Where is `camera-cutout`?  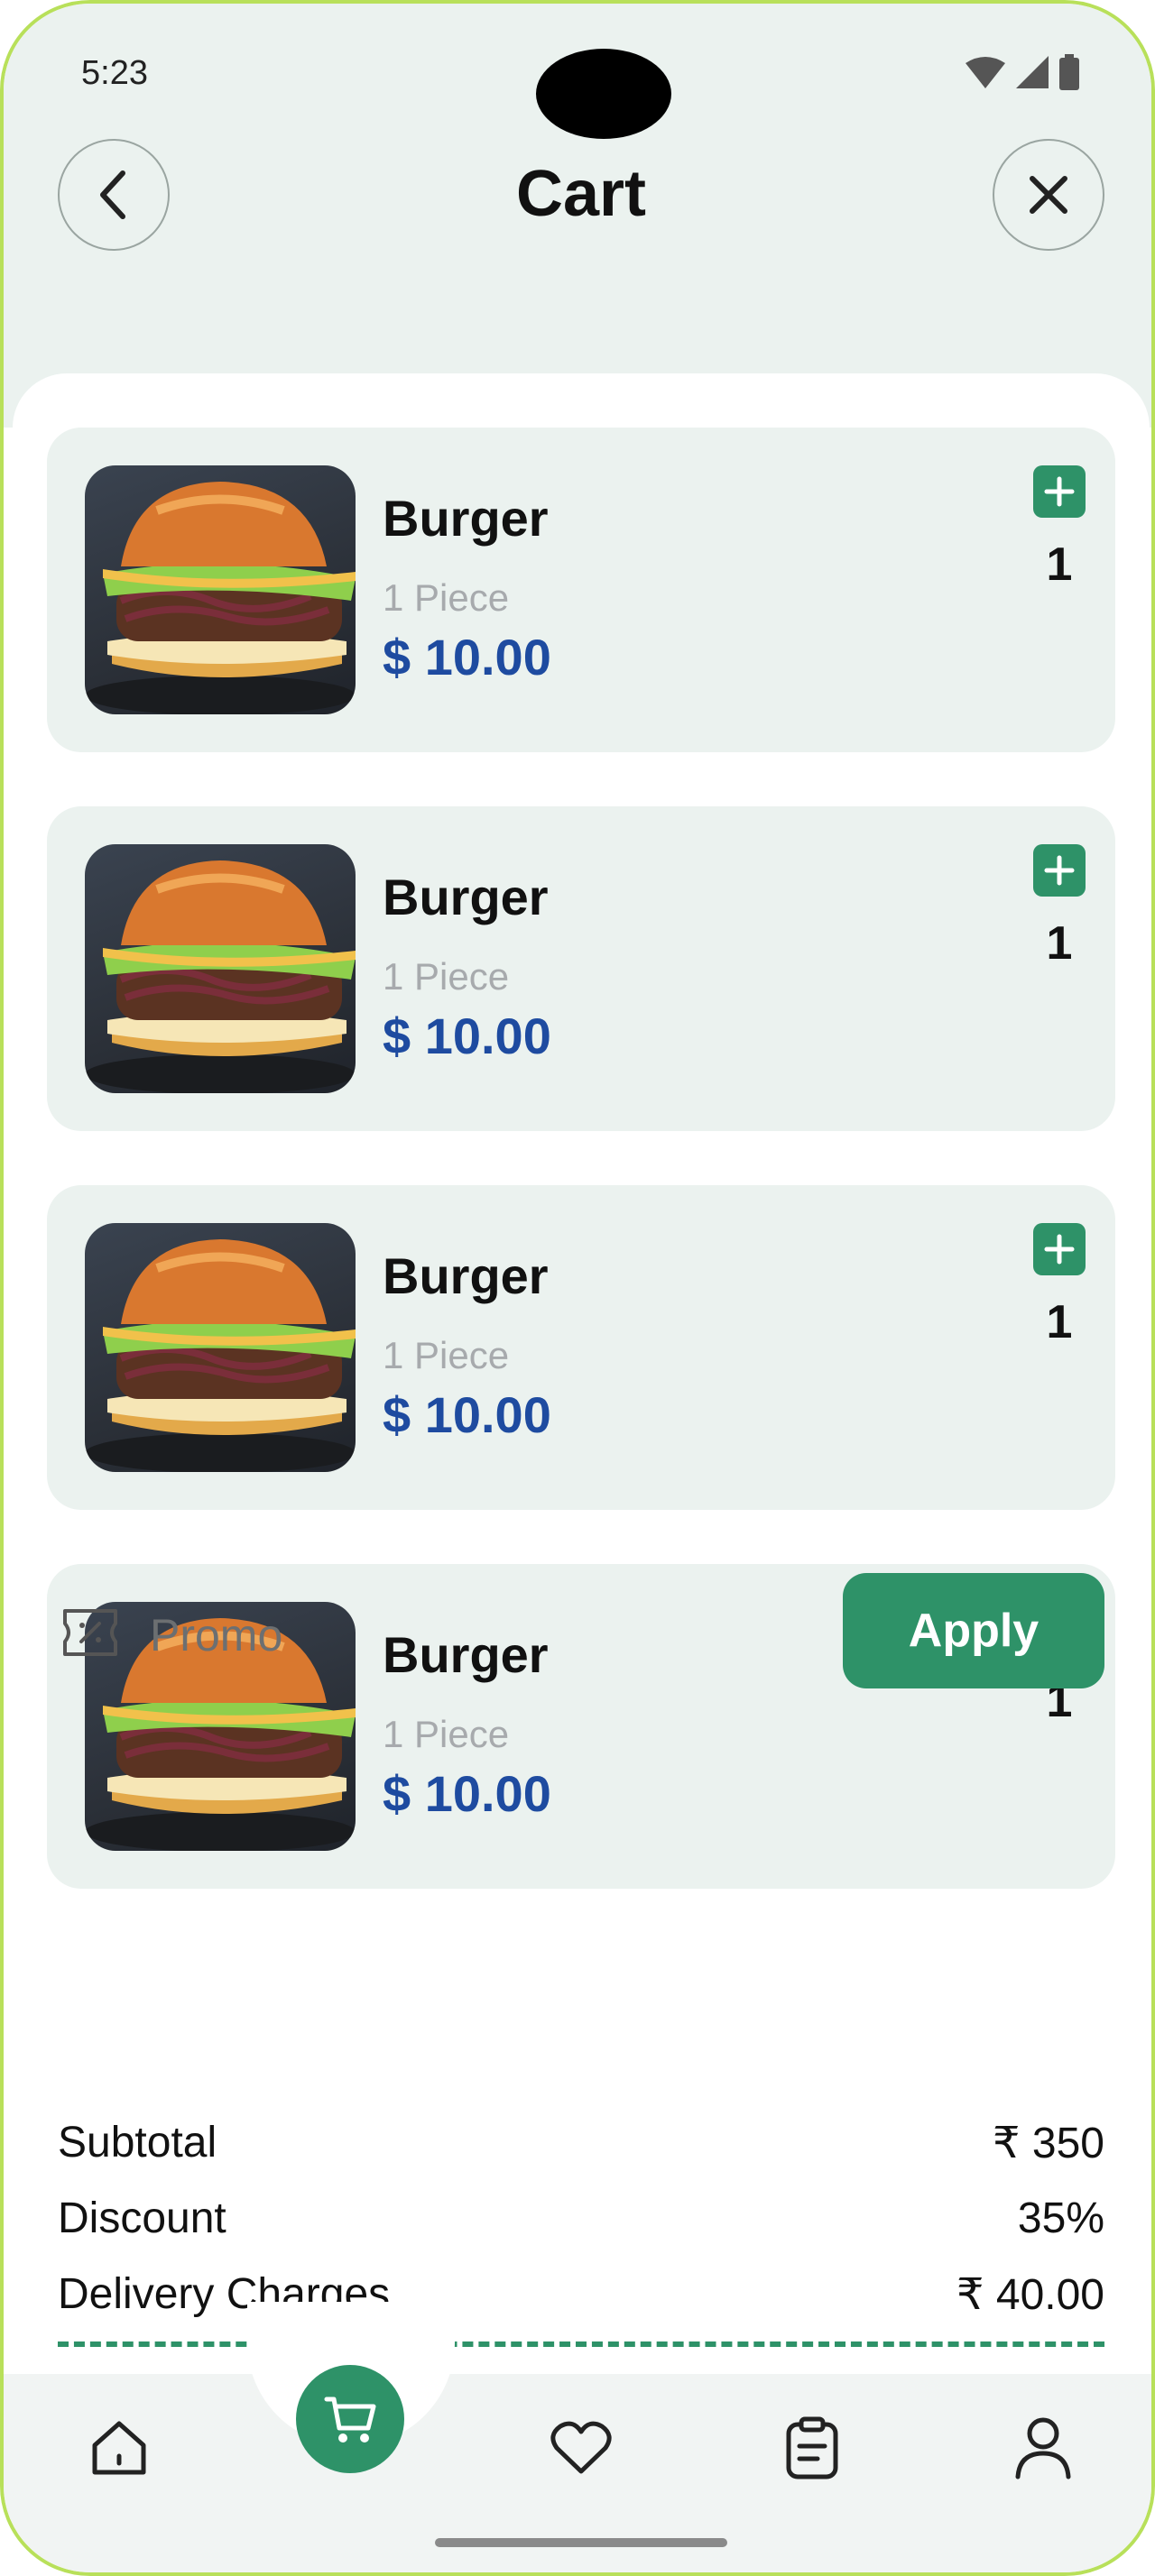
camera-cutout is located at coordinates (603, 94).